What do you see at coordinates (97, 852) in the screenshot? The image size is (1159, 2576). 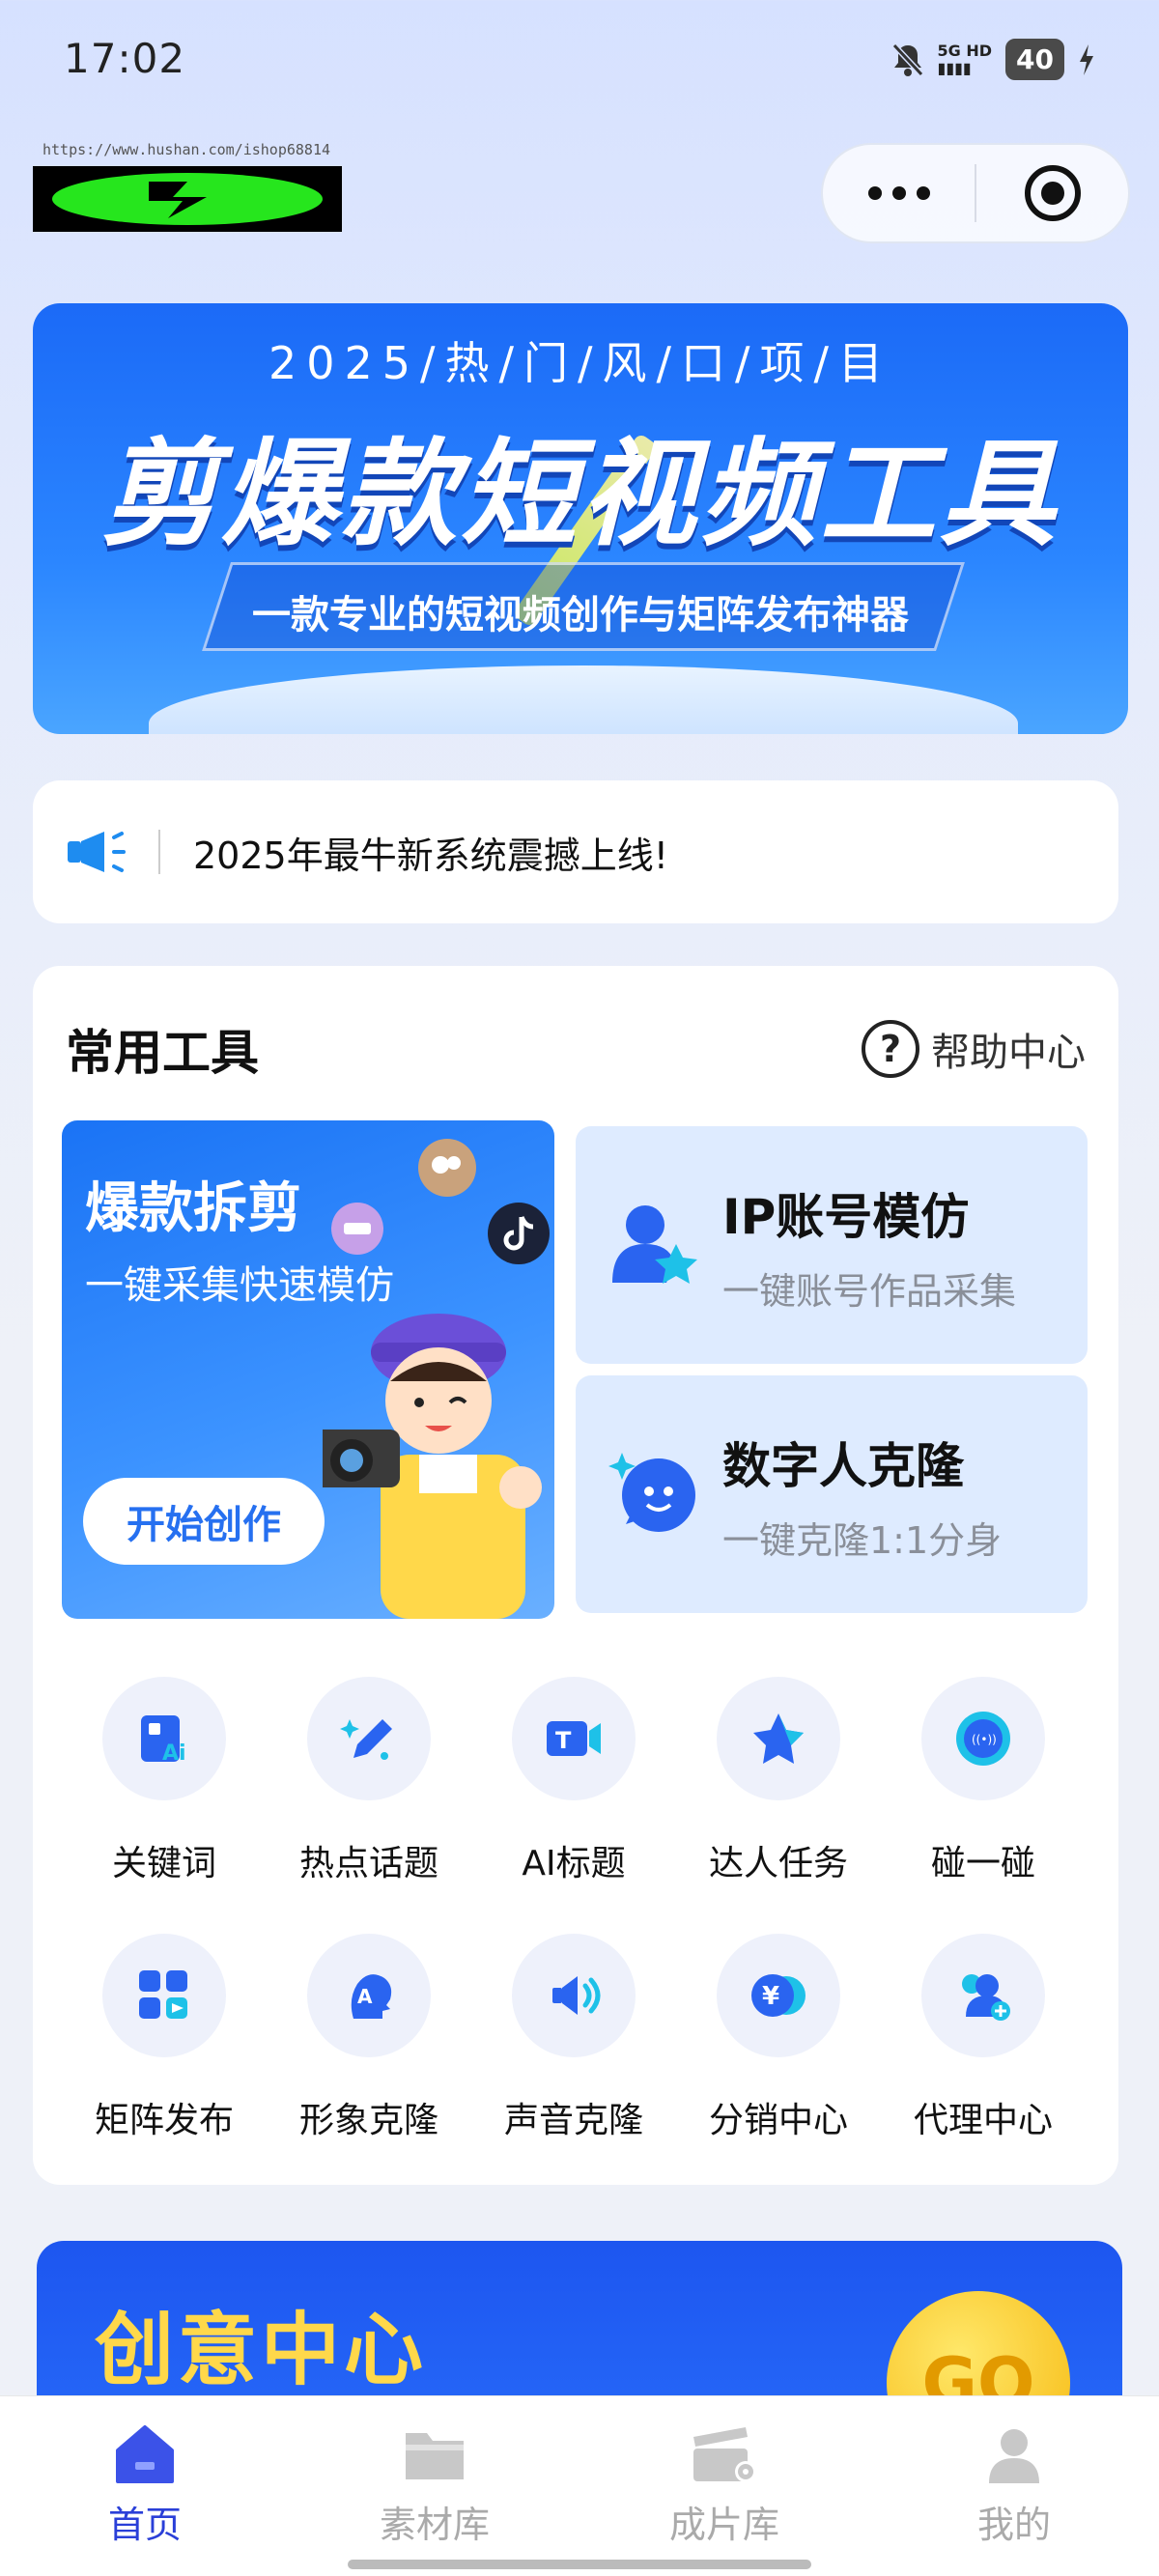 I see `megaphone-icon` at bounding box center [97, 852].